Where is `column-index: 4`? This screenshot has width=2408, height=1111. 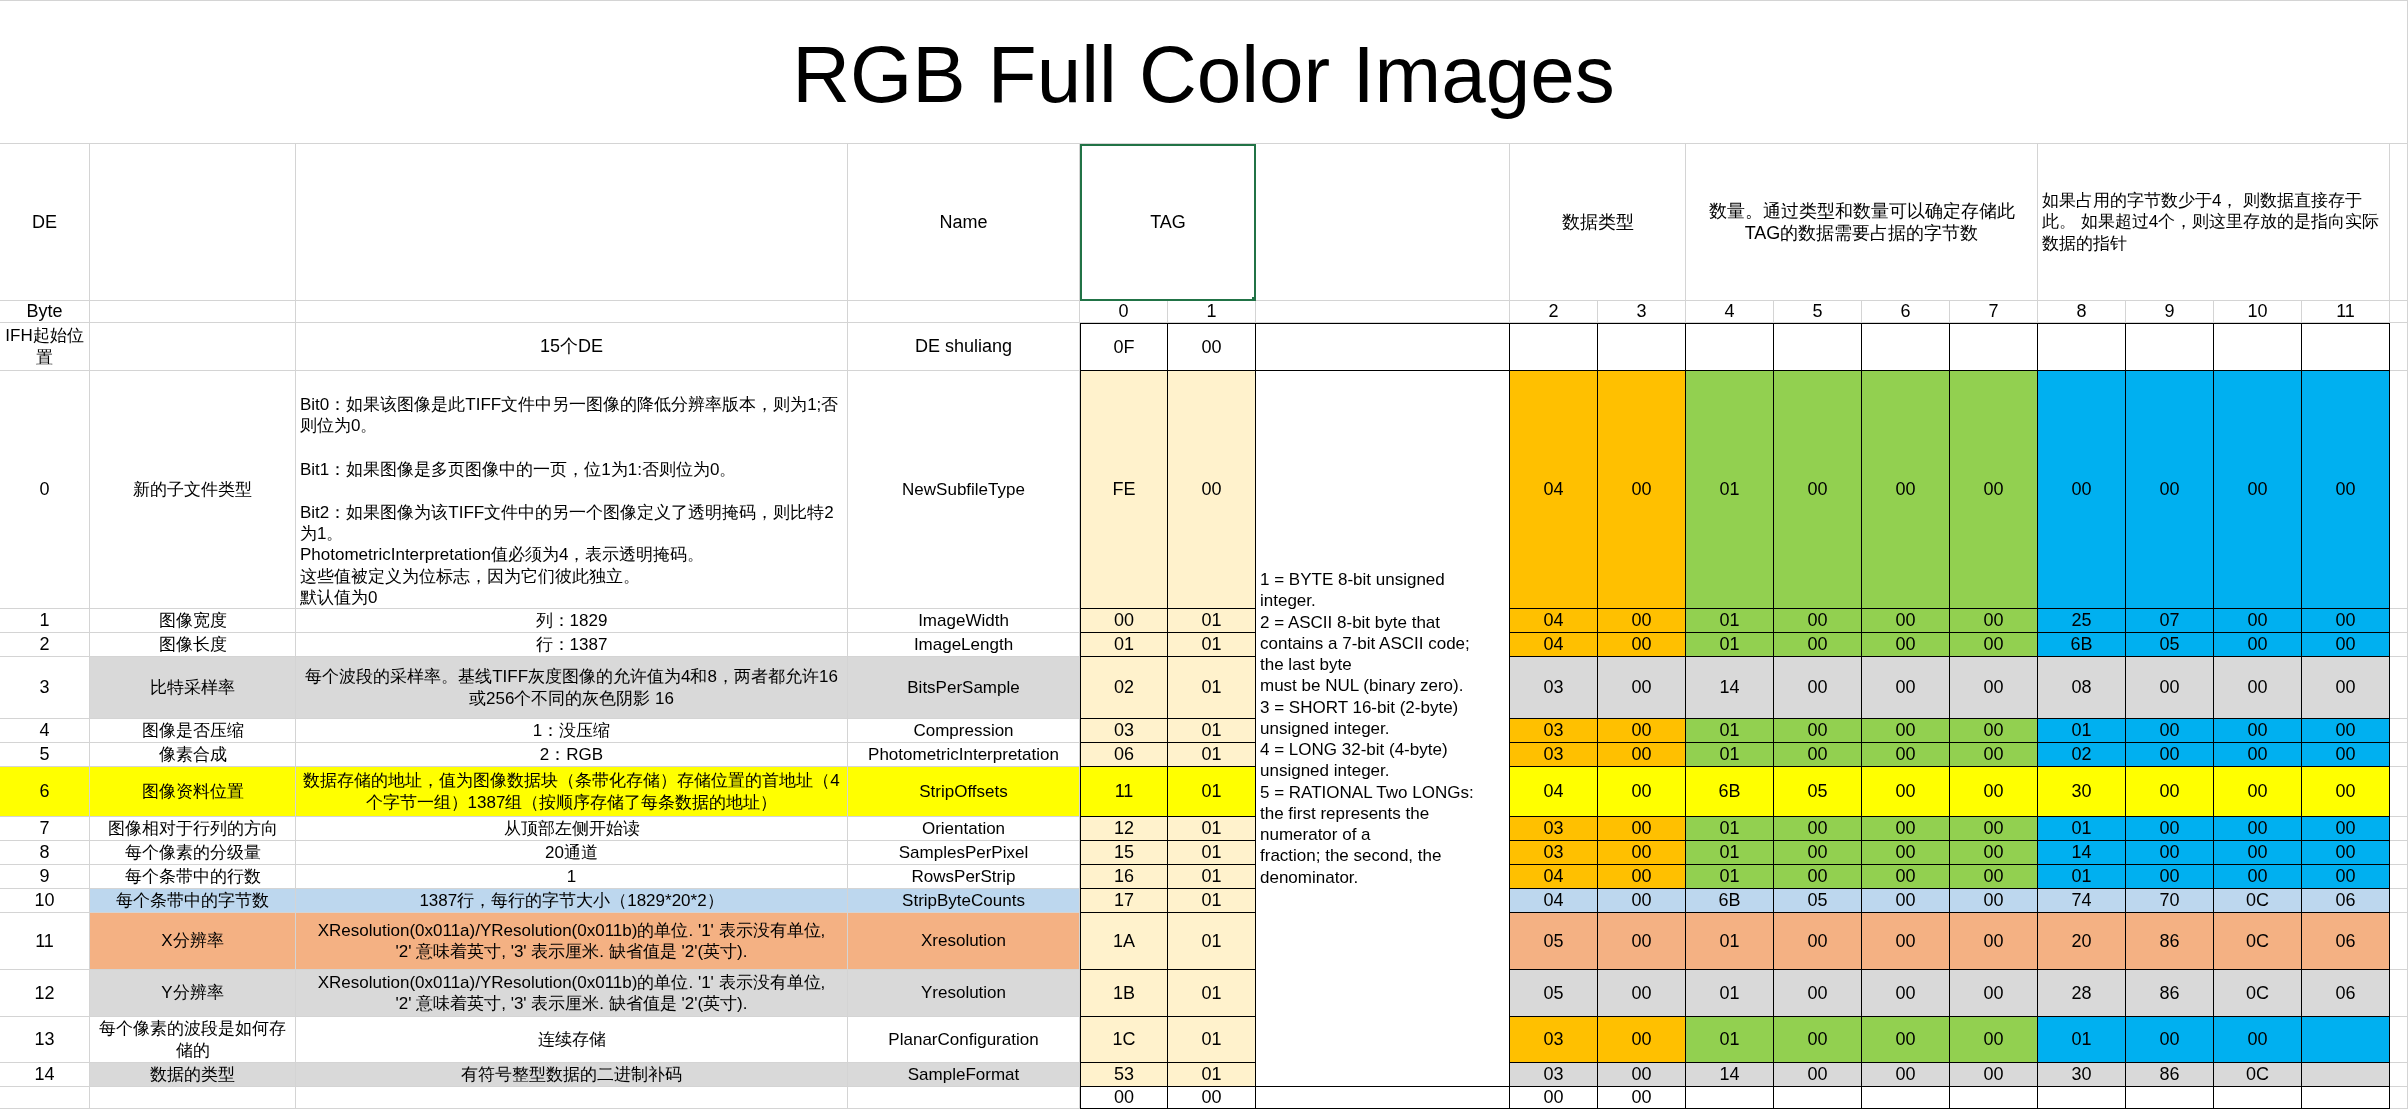 column-index: 4 is located at coordinates (1730, 312).